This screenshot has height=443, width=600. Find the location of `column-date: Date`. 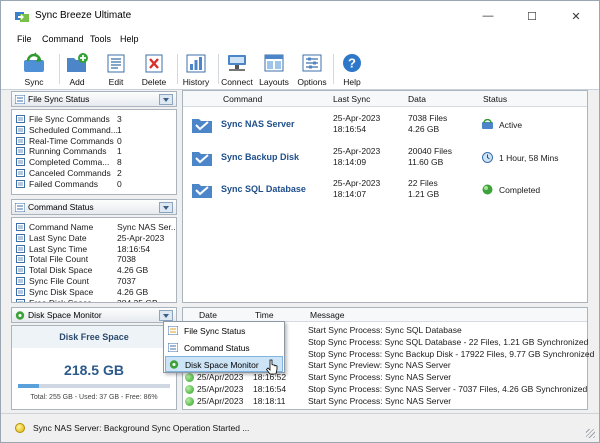

column-date: Date is located at coordinates (208, 315).